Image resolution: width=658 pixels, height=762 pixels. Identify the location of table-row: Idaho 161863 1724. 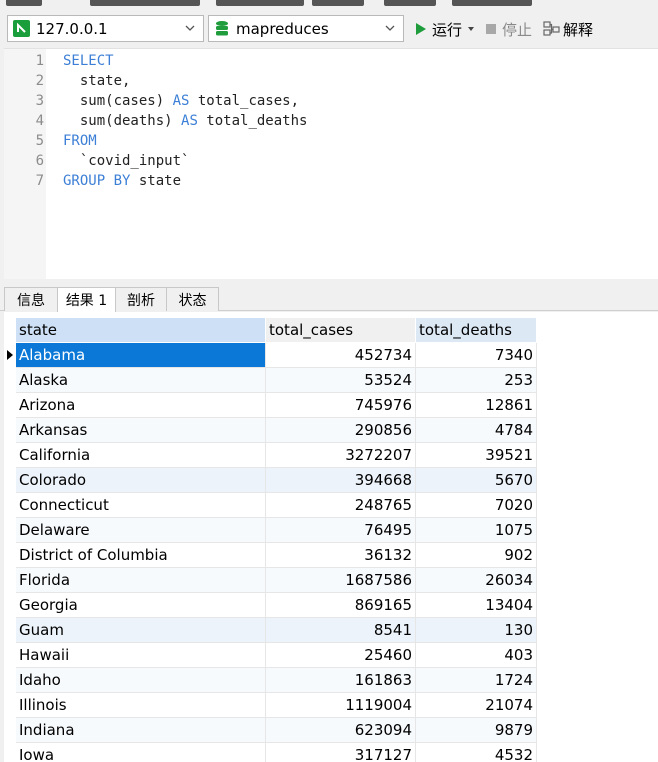
(270, 680).